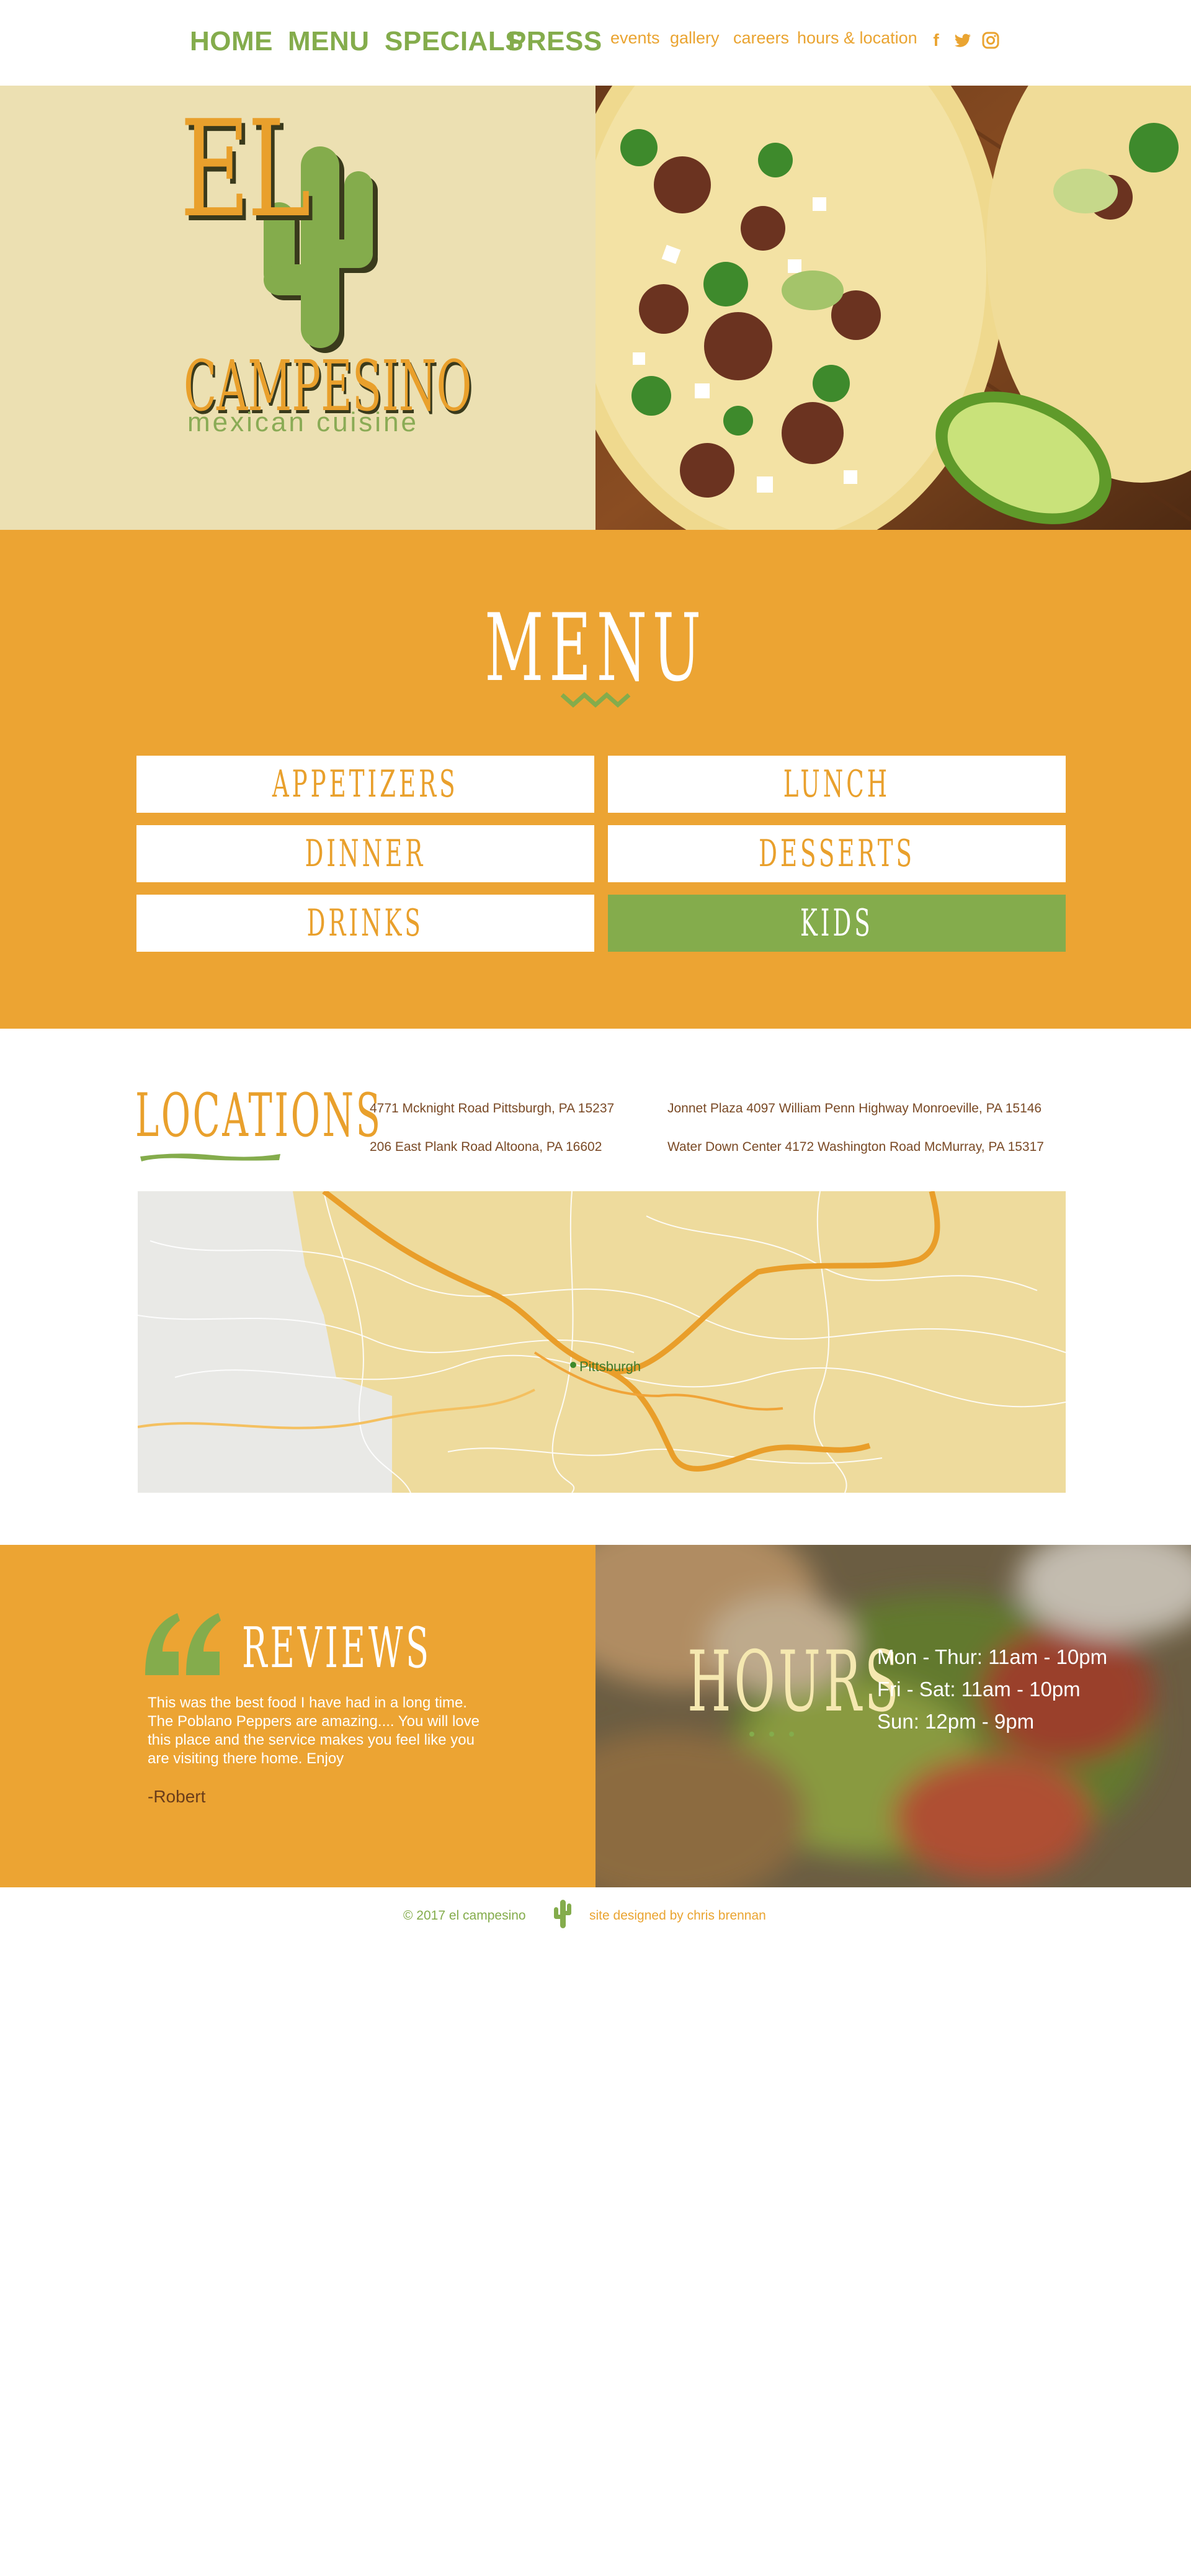 The height and width of the screenshot is (2576, 1191). What do you see at coordinates (365, 923) in the screenshot?
I see `menu-drinks-button: DRINKS` at bounding box center [365, 923].